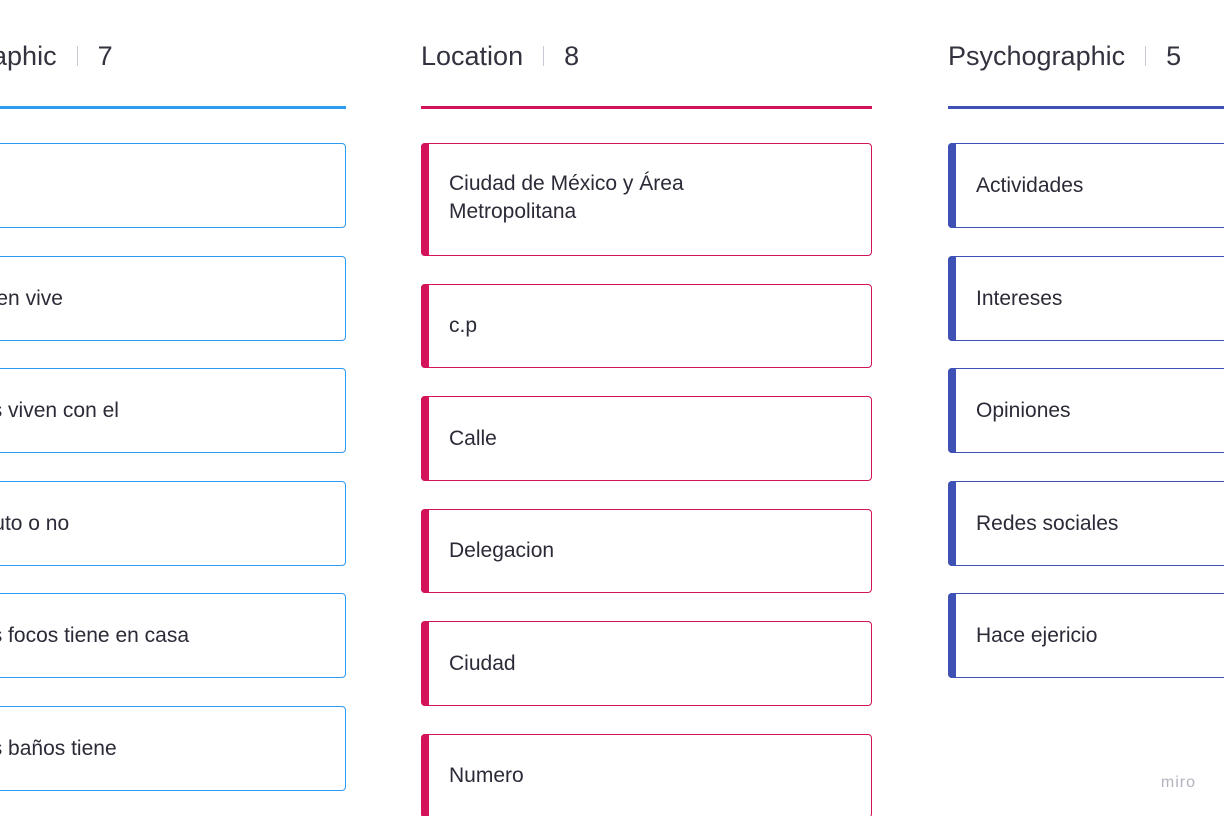 The width and height of the screenshot is (1224, 816). I want to click on card-text: Ciudad, so click(482, 663).